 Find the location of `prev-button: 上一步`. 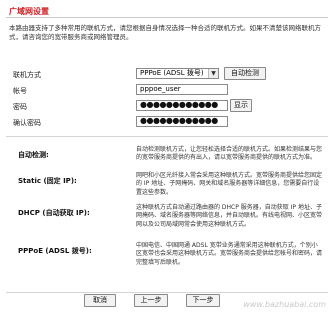

prev-button: 上一步 is located at coordinates (151, 300).